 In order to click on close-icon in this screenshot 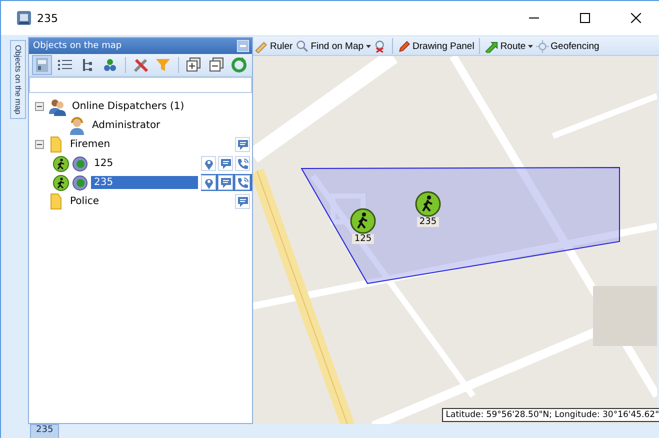, I will do `click(636, 18)`.